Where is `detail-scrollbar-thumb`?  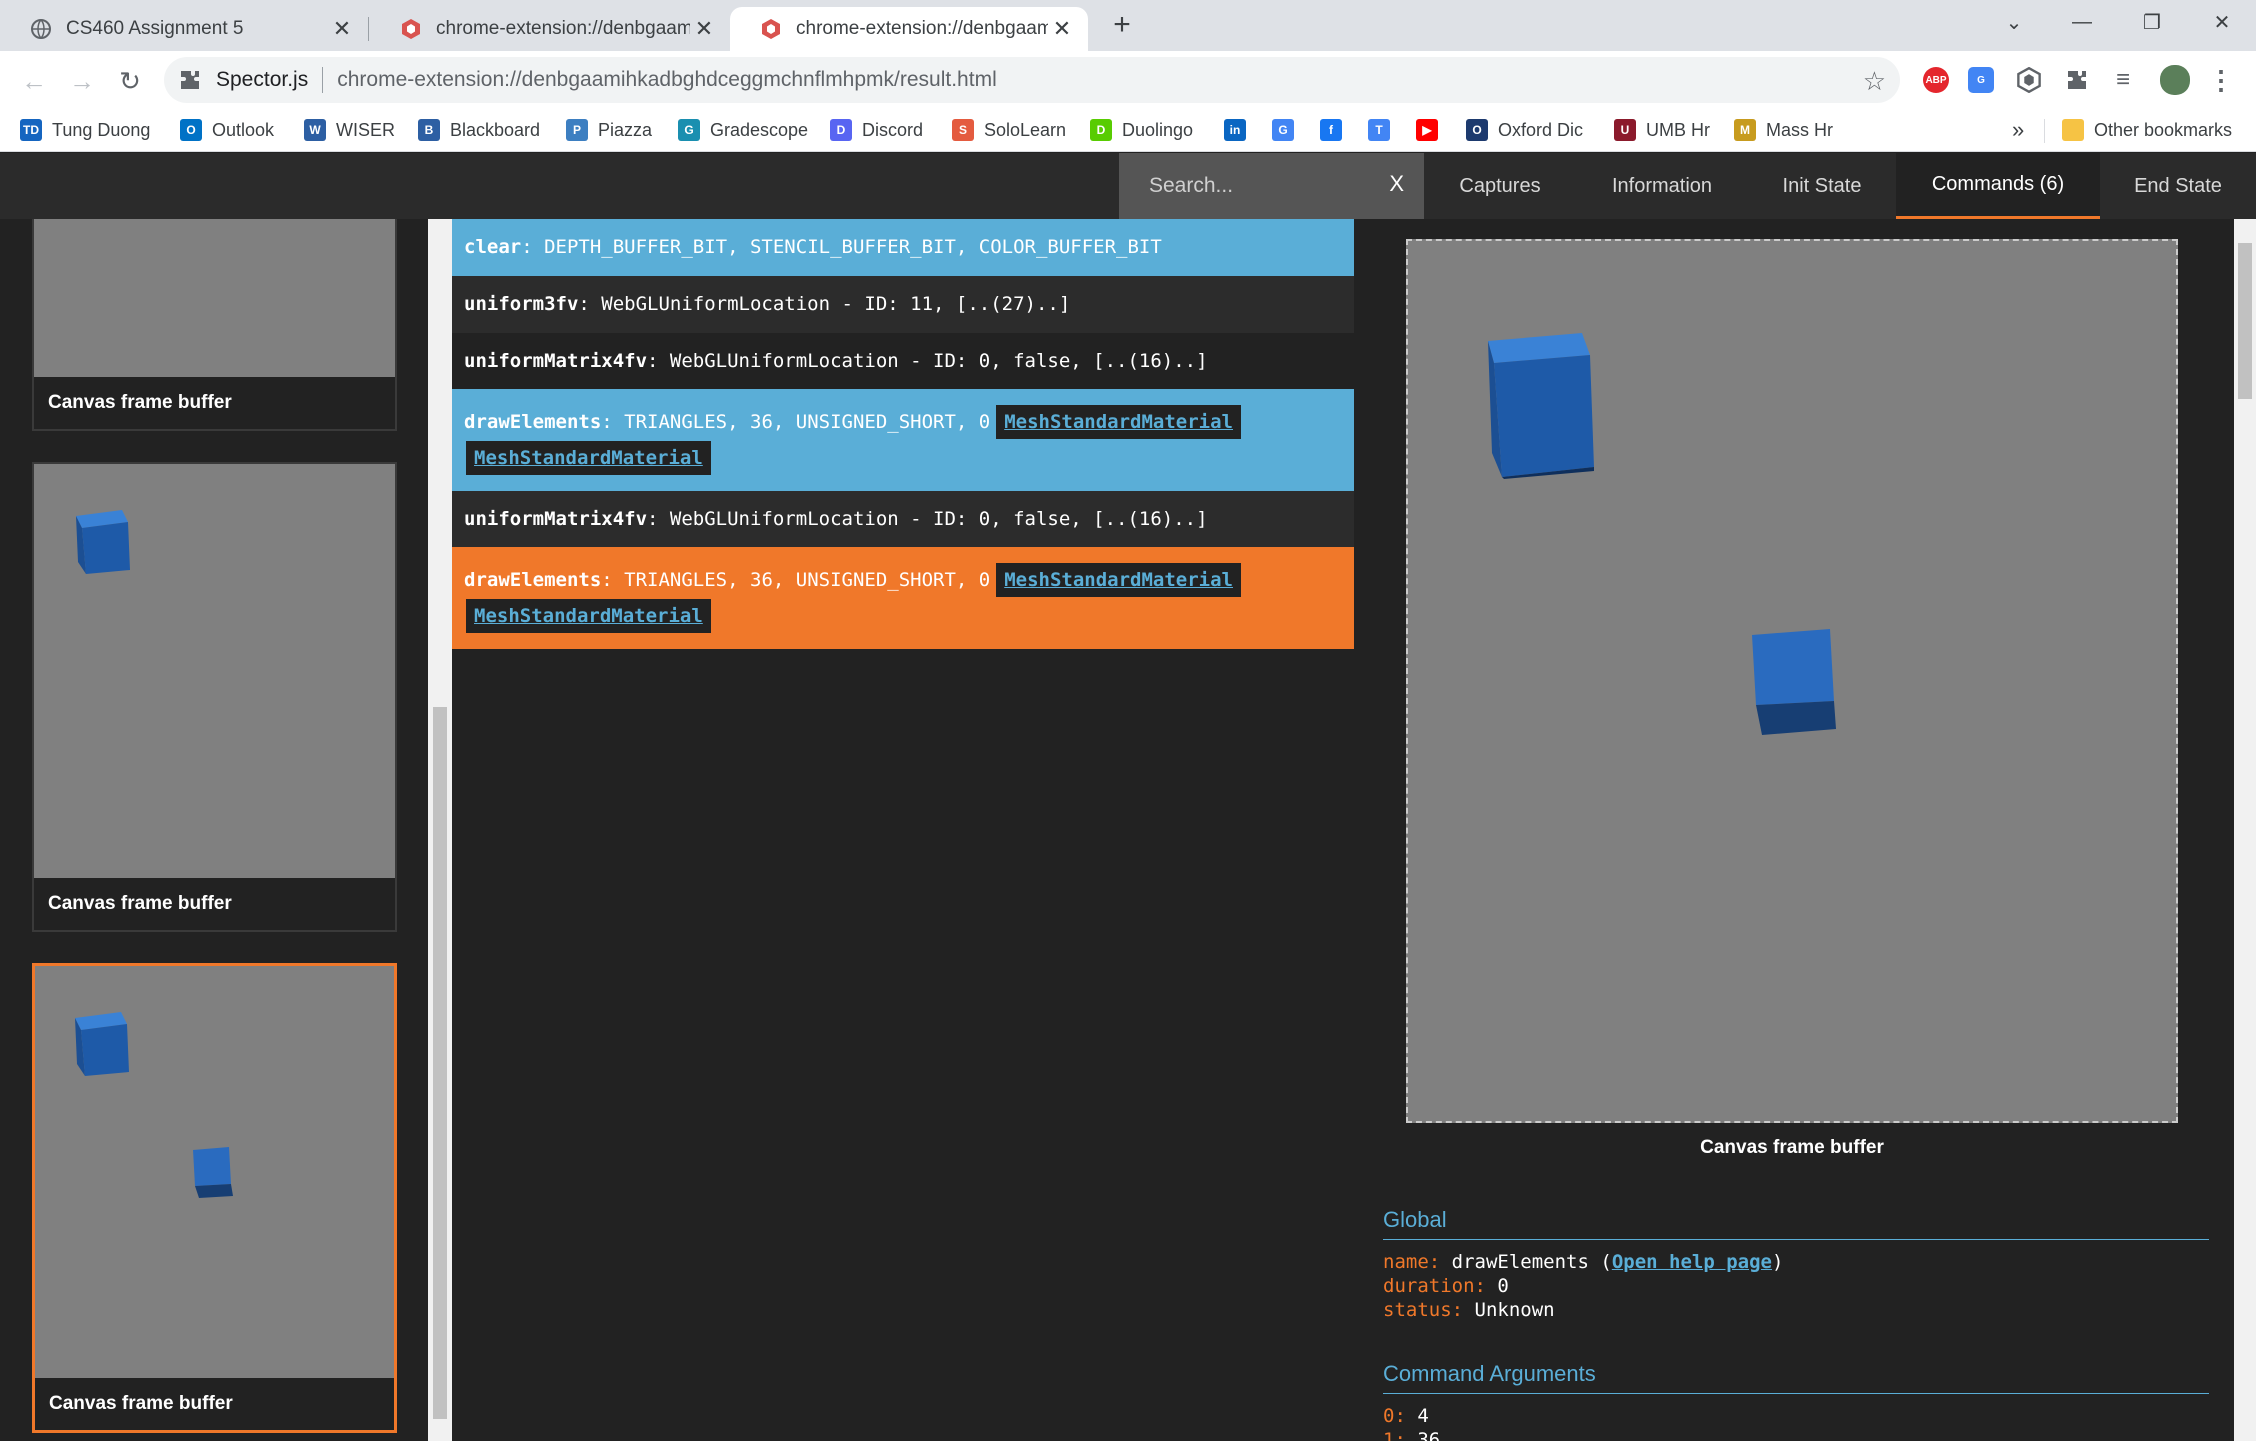
detail-scrollbar-thumb is located at coordinates (2245, 321).